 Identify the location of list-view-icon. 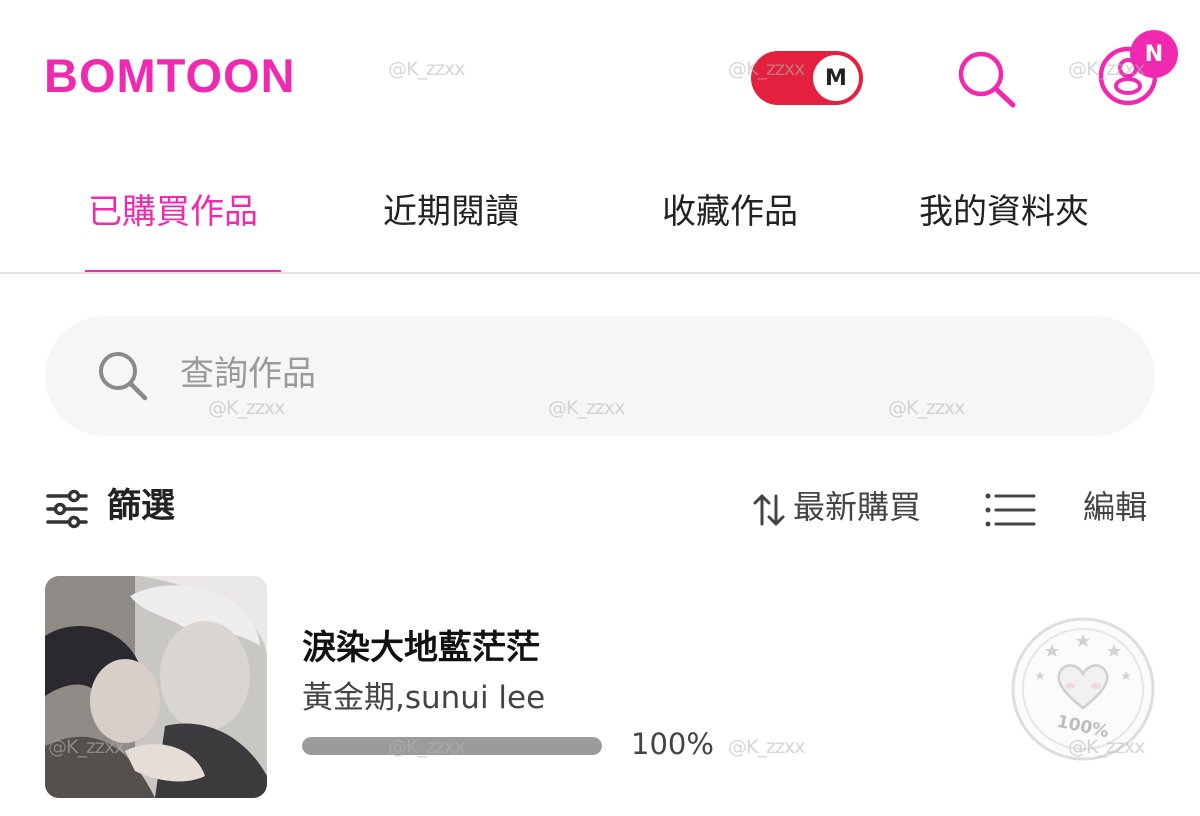
(1010, 510).